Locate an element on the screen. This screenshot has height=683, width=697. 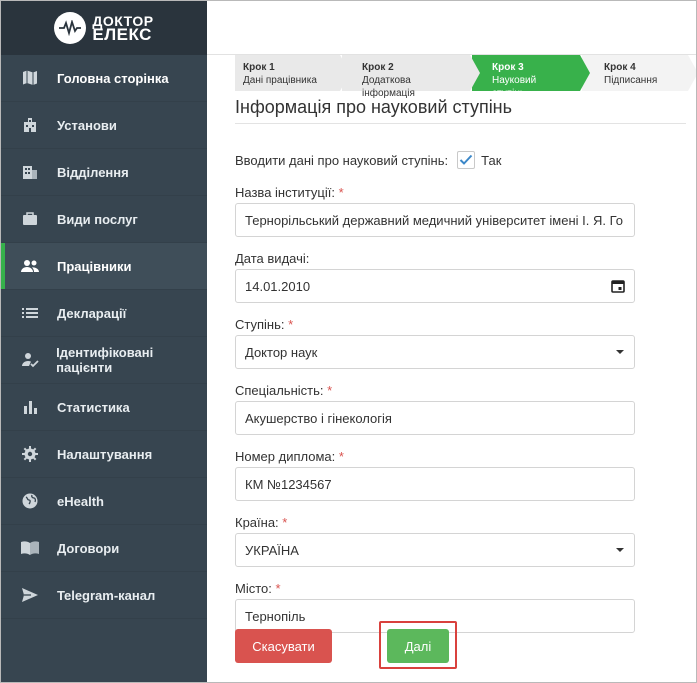
brand-name: ДОКТОР ЕЛЕКС is located at coordinates (122, 29).